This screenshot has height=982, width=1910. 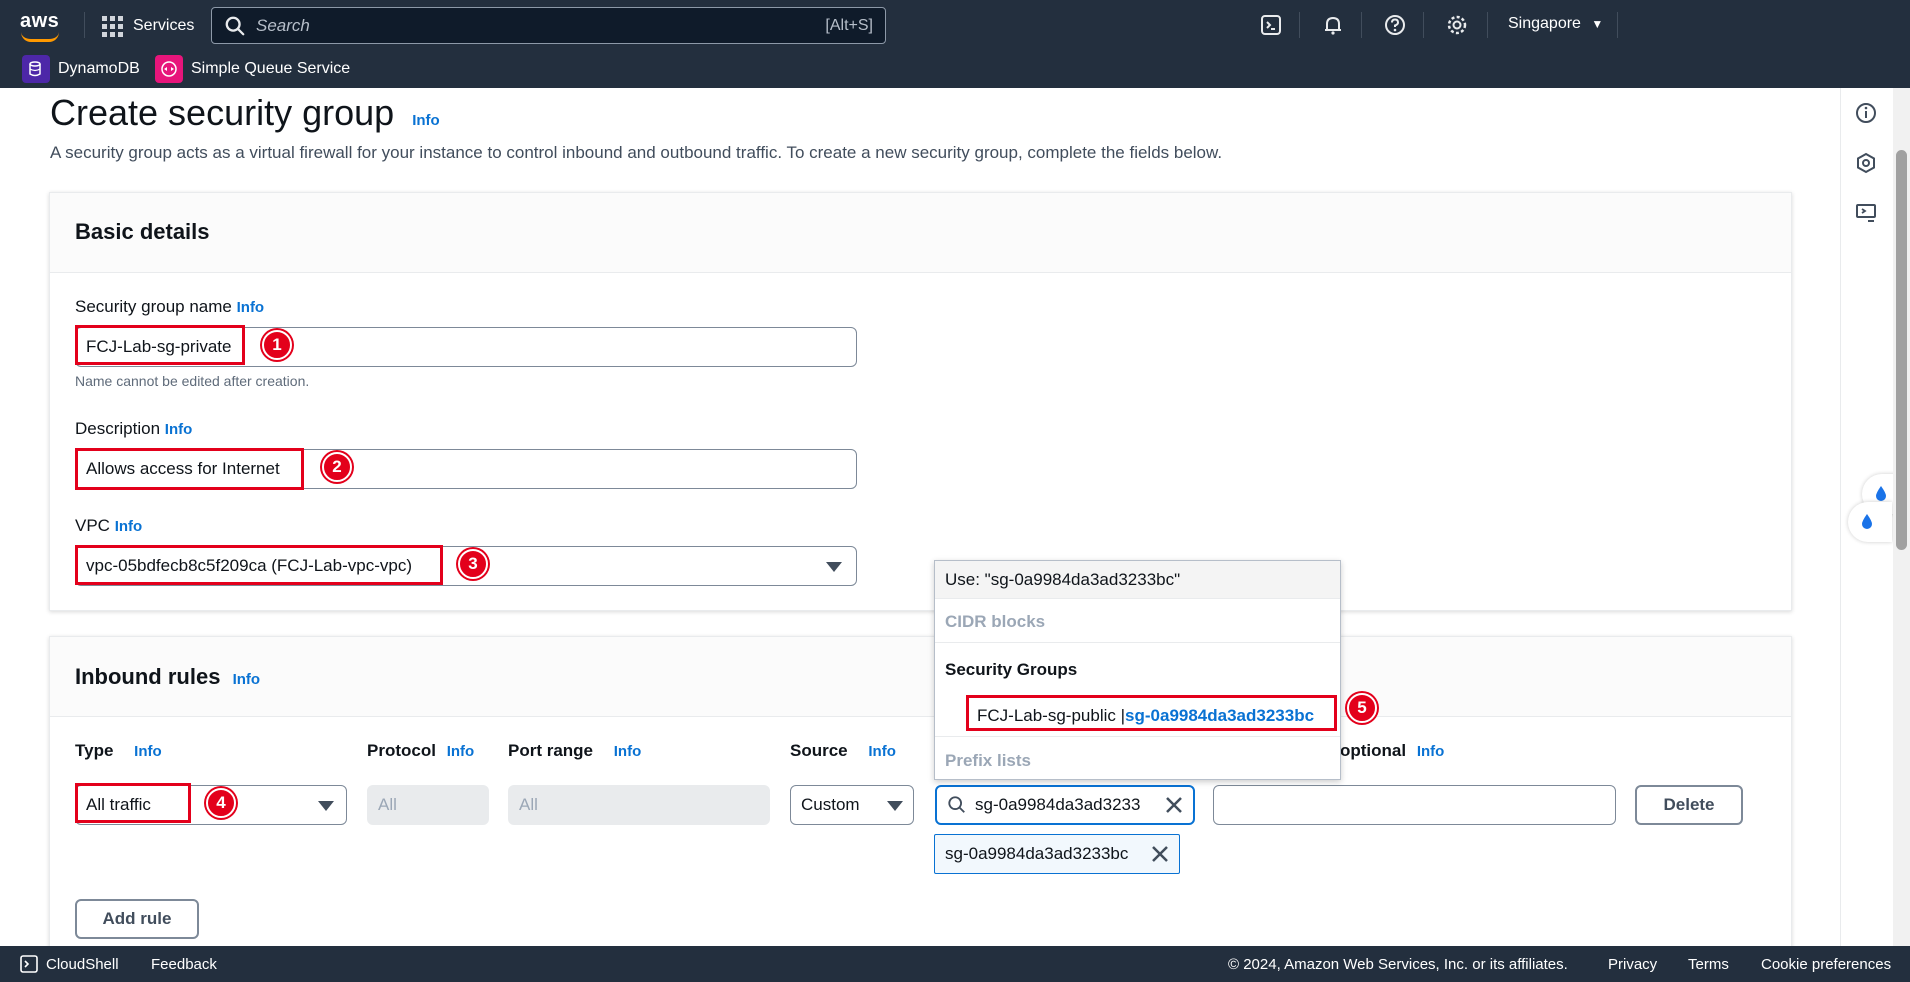 I want to click on region-caret-icon: ▼, so click(x=1597, y=24).